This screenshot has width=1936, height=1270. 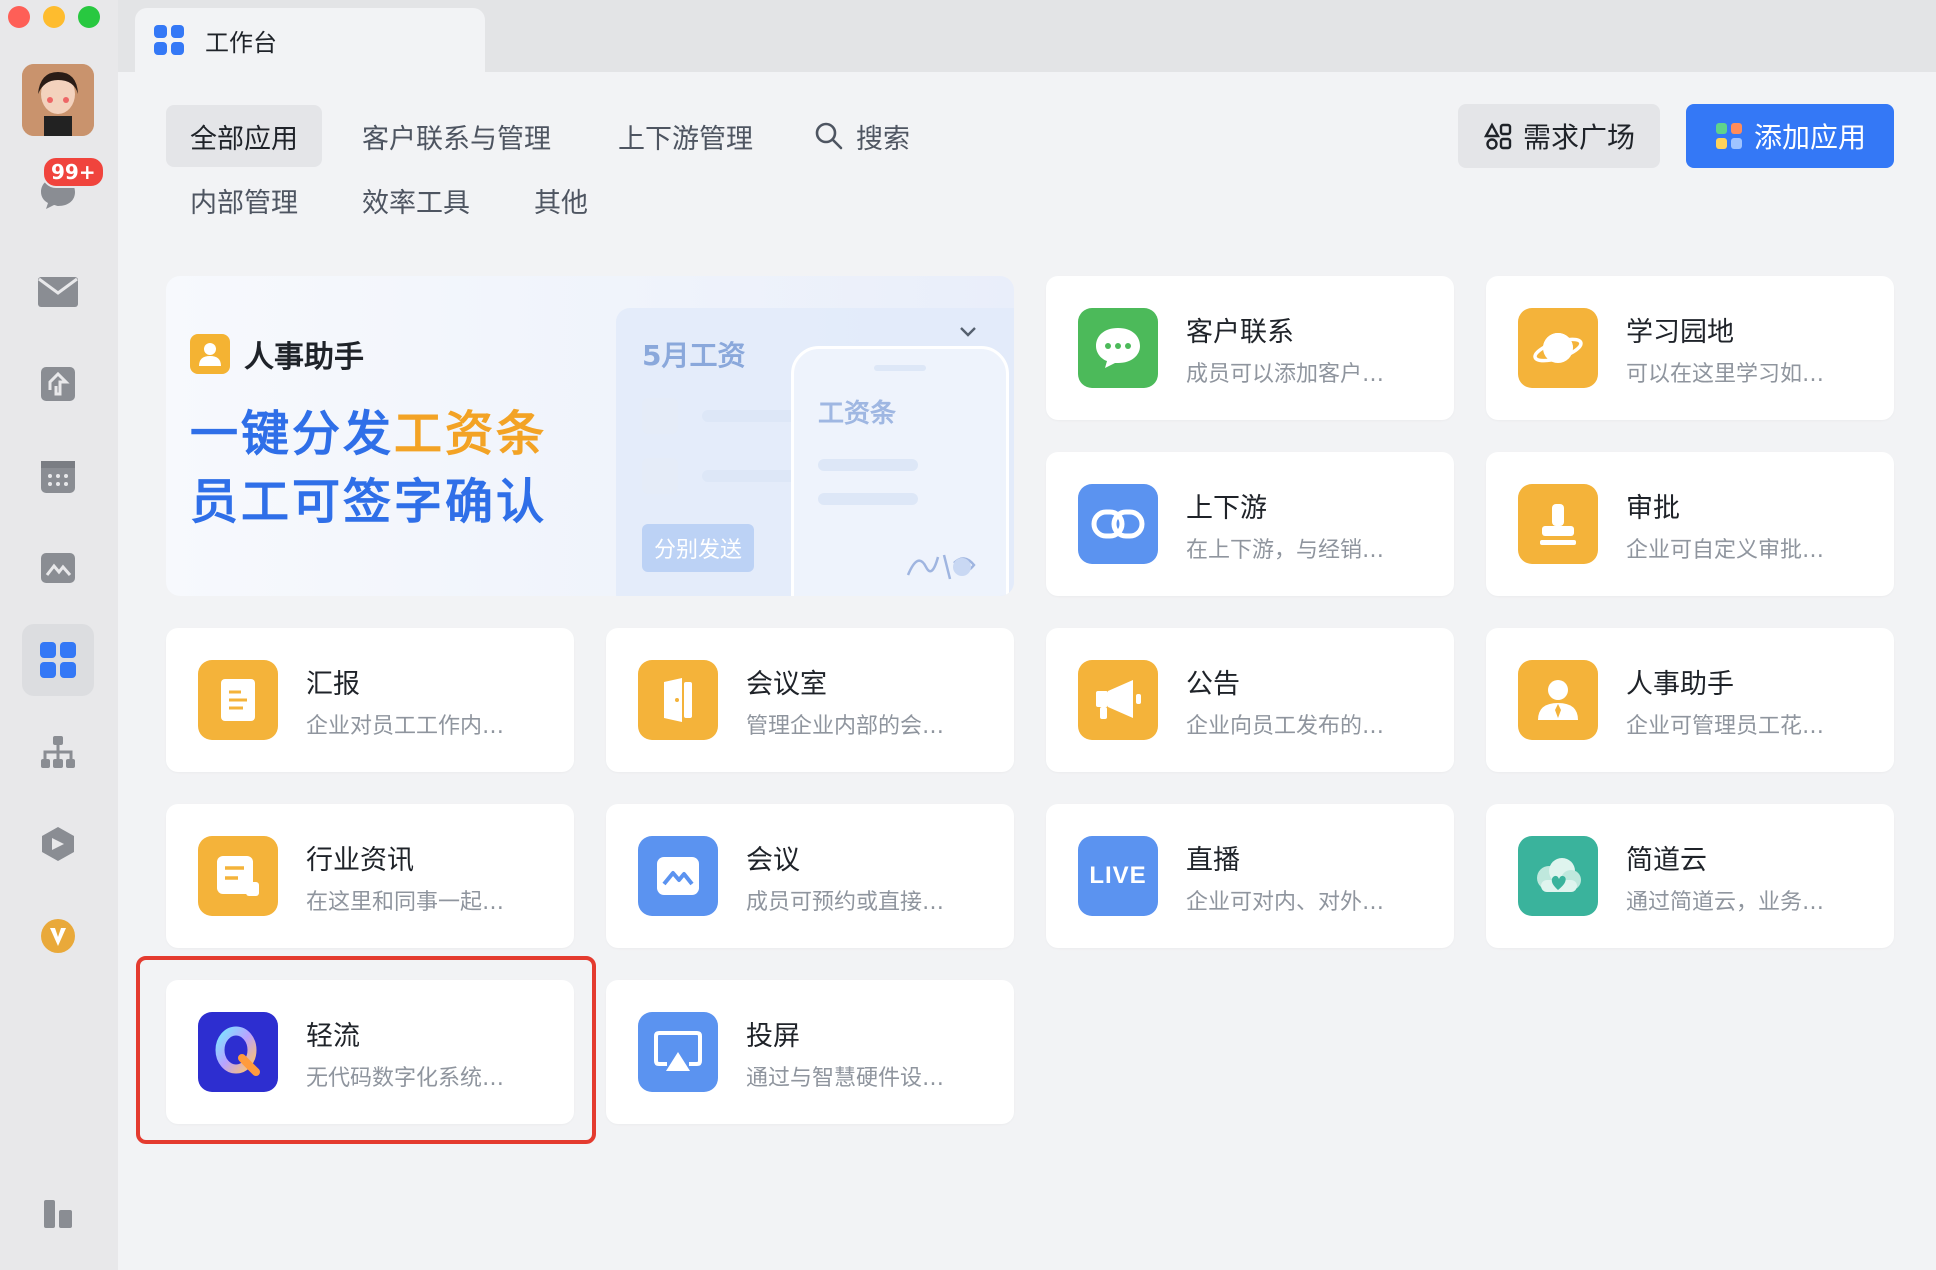 I want to click on selection-highlight, so click(x=366, y=1050).